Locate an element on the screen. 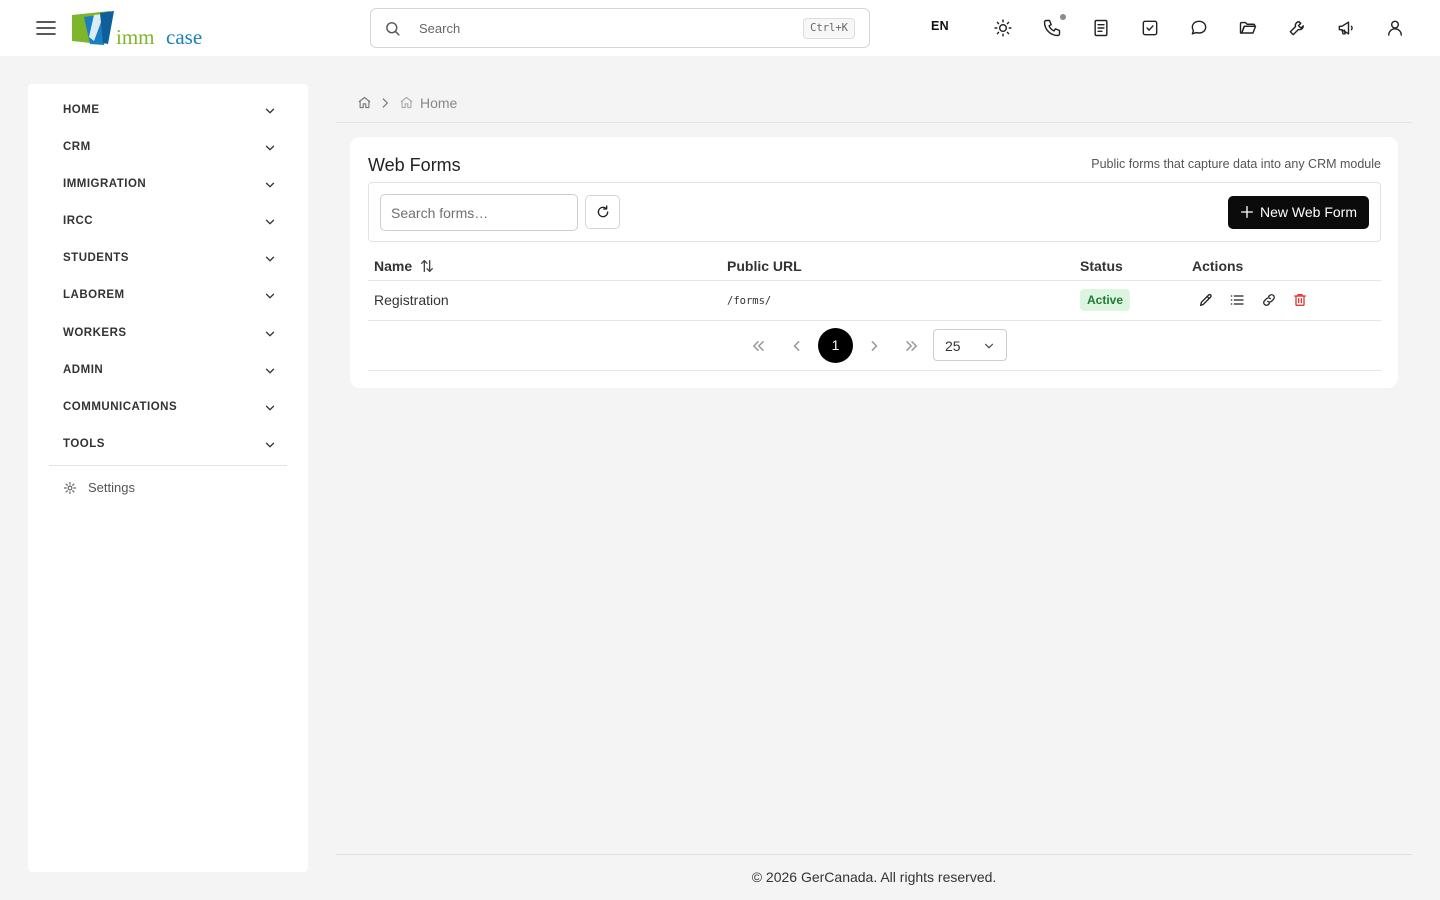  settings-label: Settings is located at coordinates (111, 487).